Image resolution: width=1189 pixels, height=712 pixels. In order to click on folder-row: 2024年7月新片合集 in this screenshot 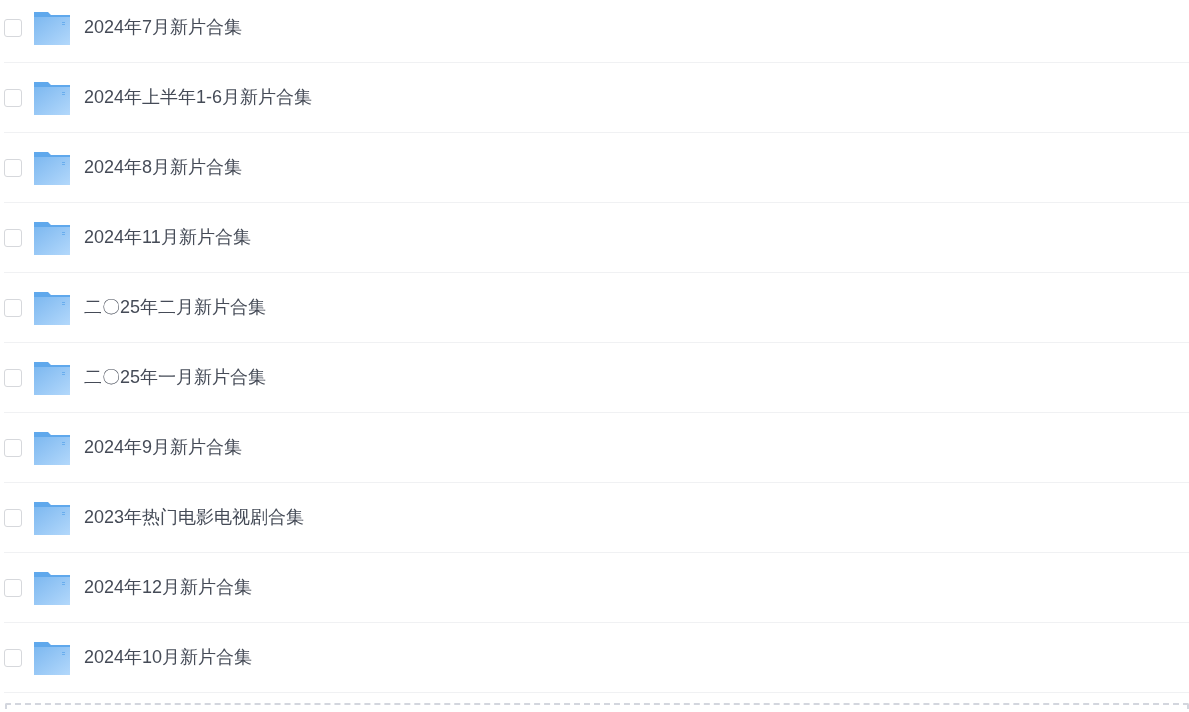, I will do `click(596, 31)`.